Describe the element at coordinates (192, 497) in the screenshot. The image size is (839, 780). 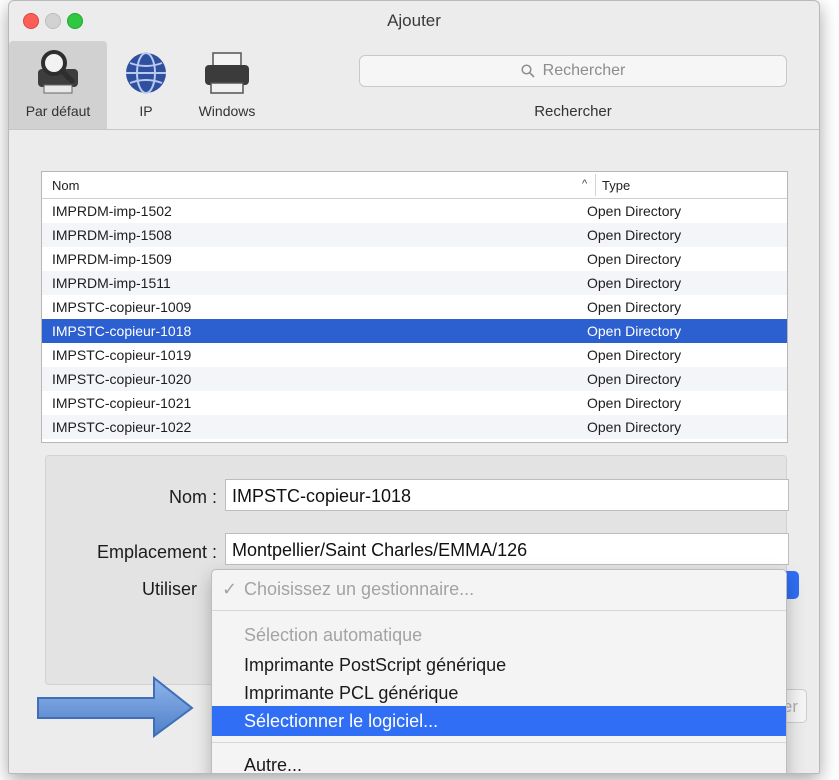
I see `name-label: Nom :` at that location.